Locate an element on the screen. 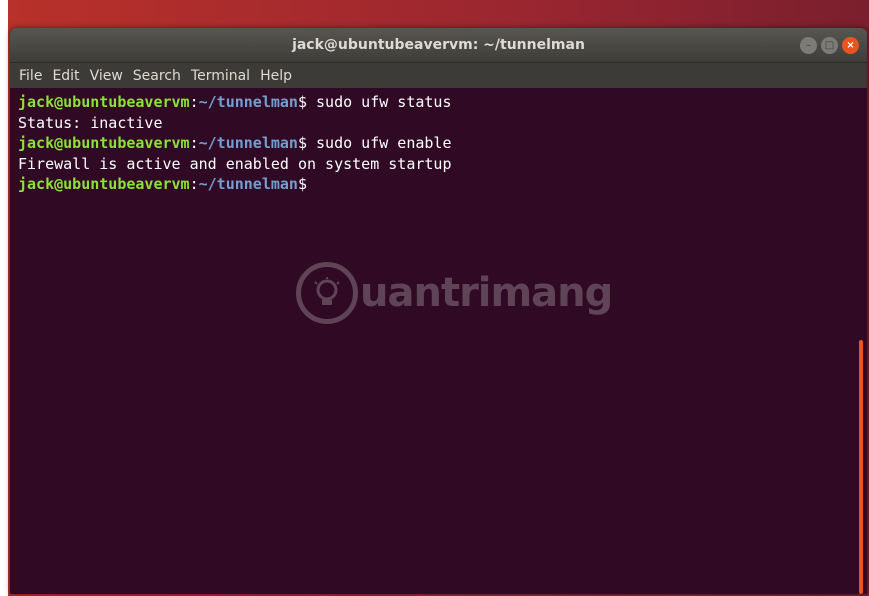 The width and height of the screenshot is (869, 596). terminal-line: jack@ubuntubeavervm:~/tunnelman$ is located at coordinates (435, 184).